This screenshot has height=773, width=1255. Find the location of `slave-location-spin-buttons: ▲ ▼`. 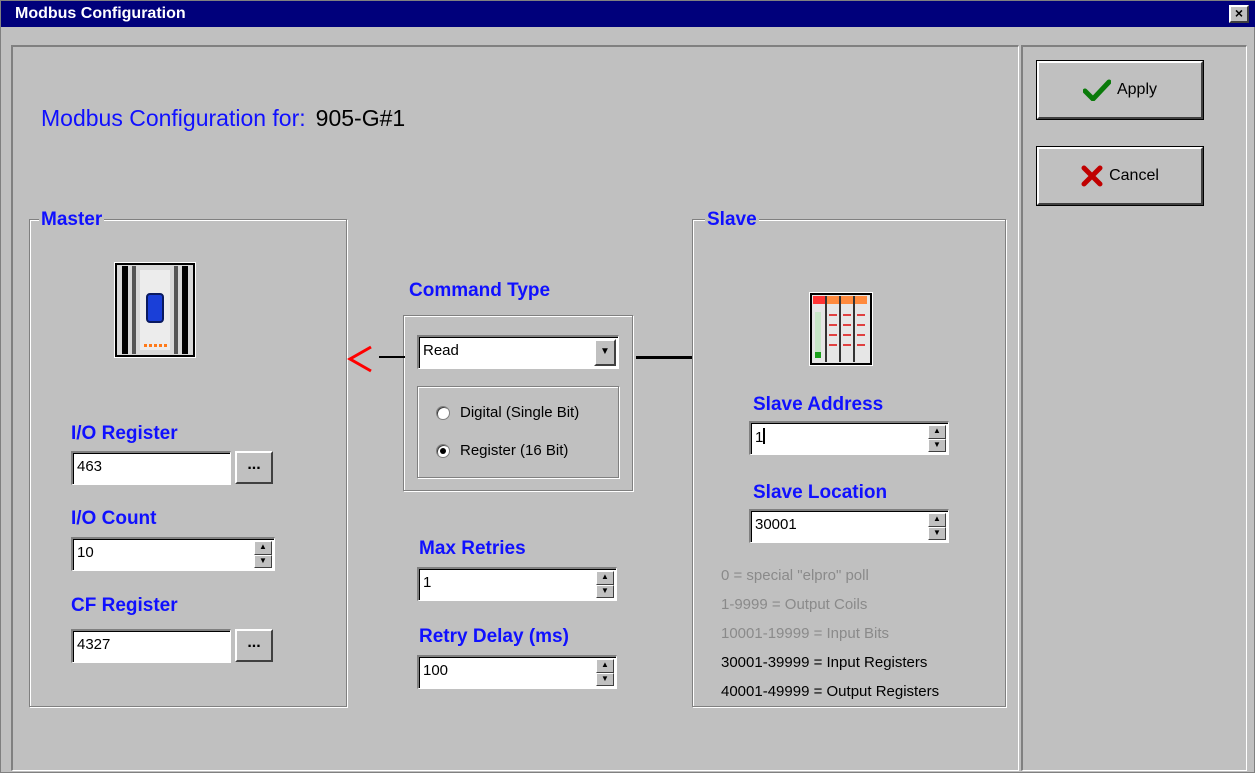

slave-location-spin-buttons: ▲ ▼ is located at coordinates (937, 526).